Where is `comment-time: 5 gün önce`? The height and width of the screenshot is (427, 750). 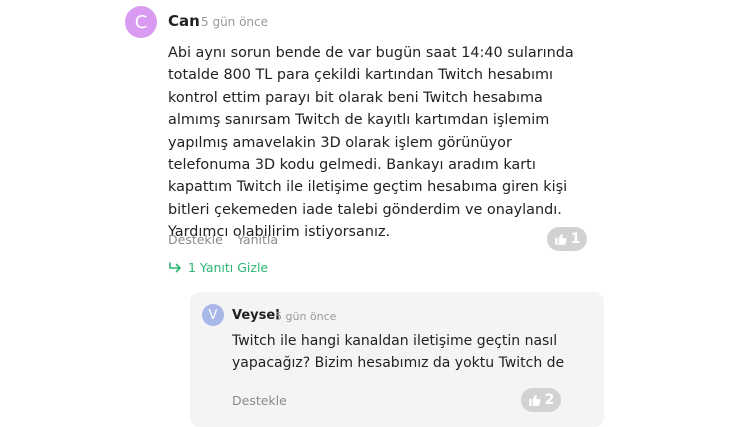
comment-time: 5 gün önce is located at coordinates (235, 22).